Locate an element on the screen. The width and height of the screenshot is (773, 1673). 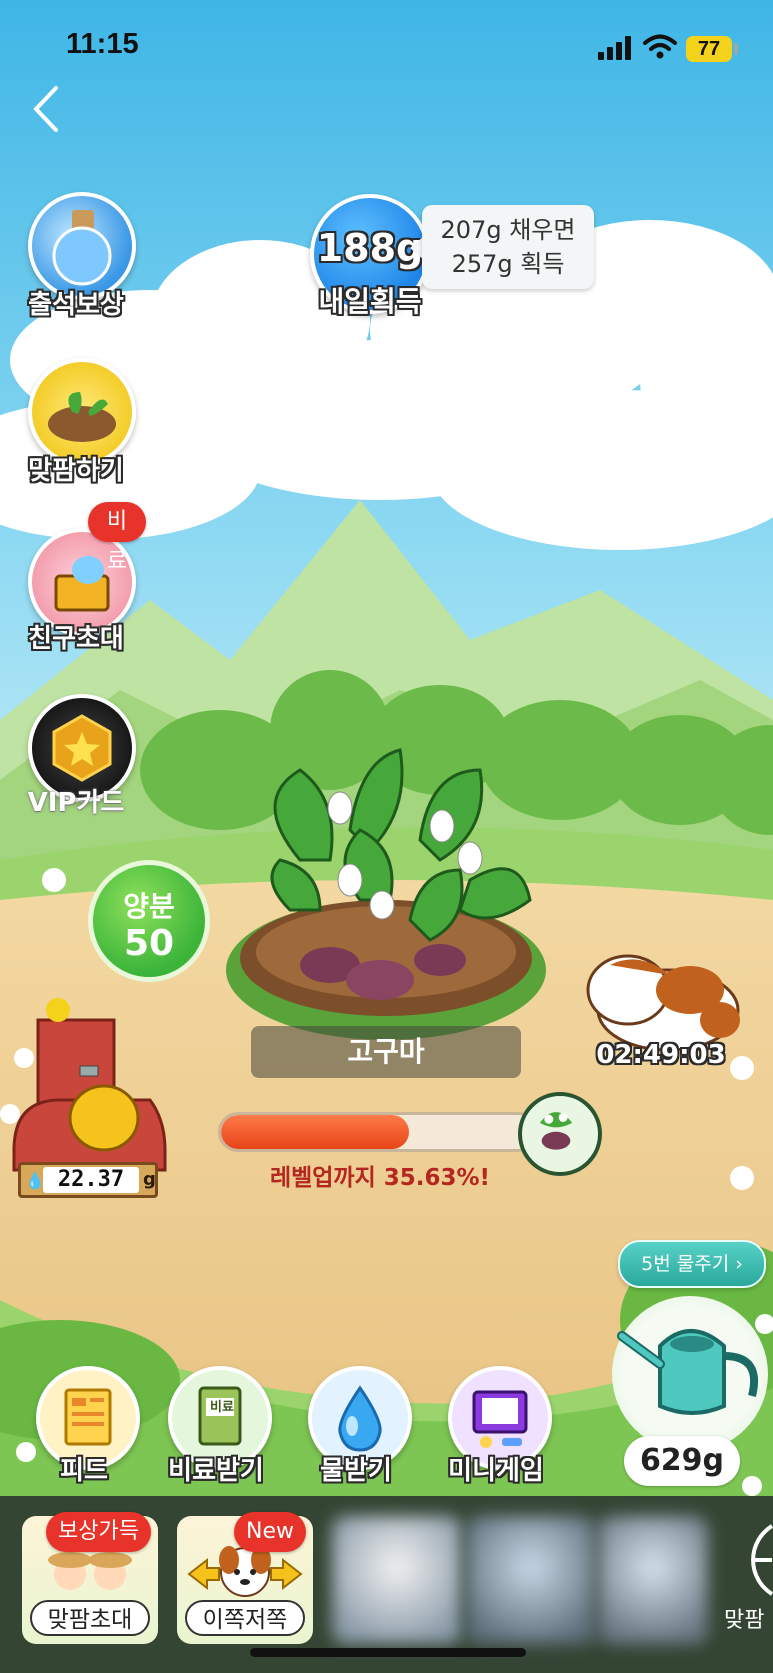
signal-icon is located at coordinates (614, 48).